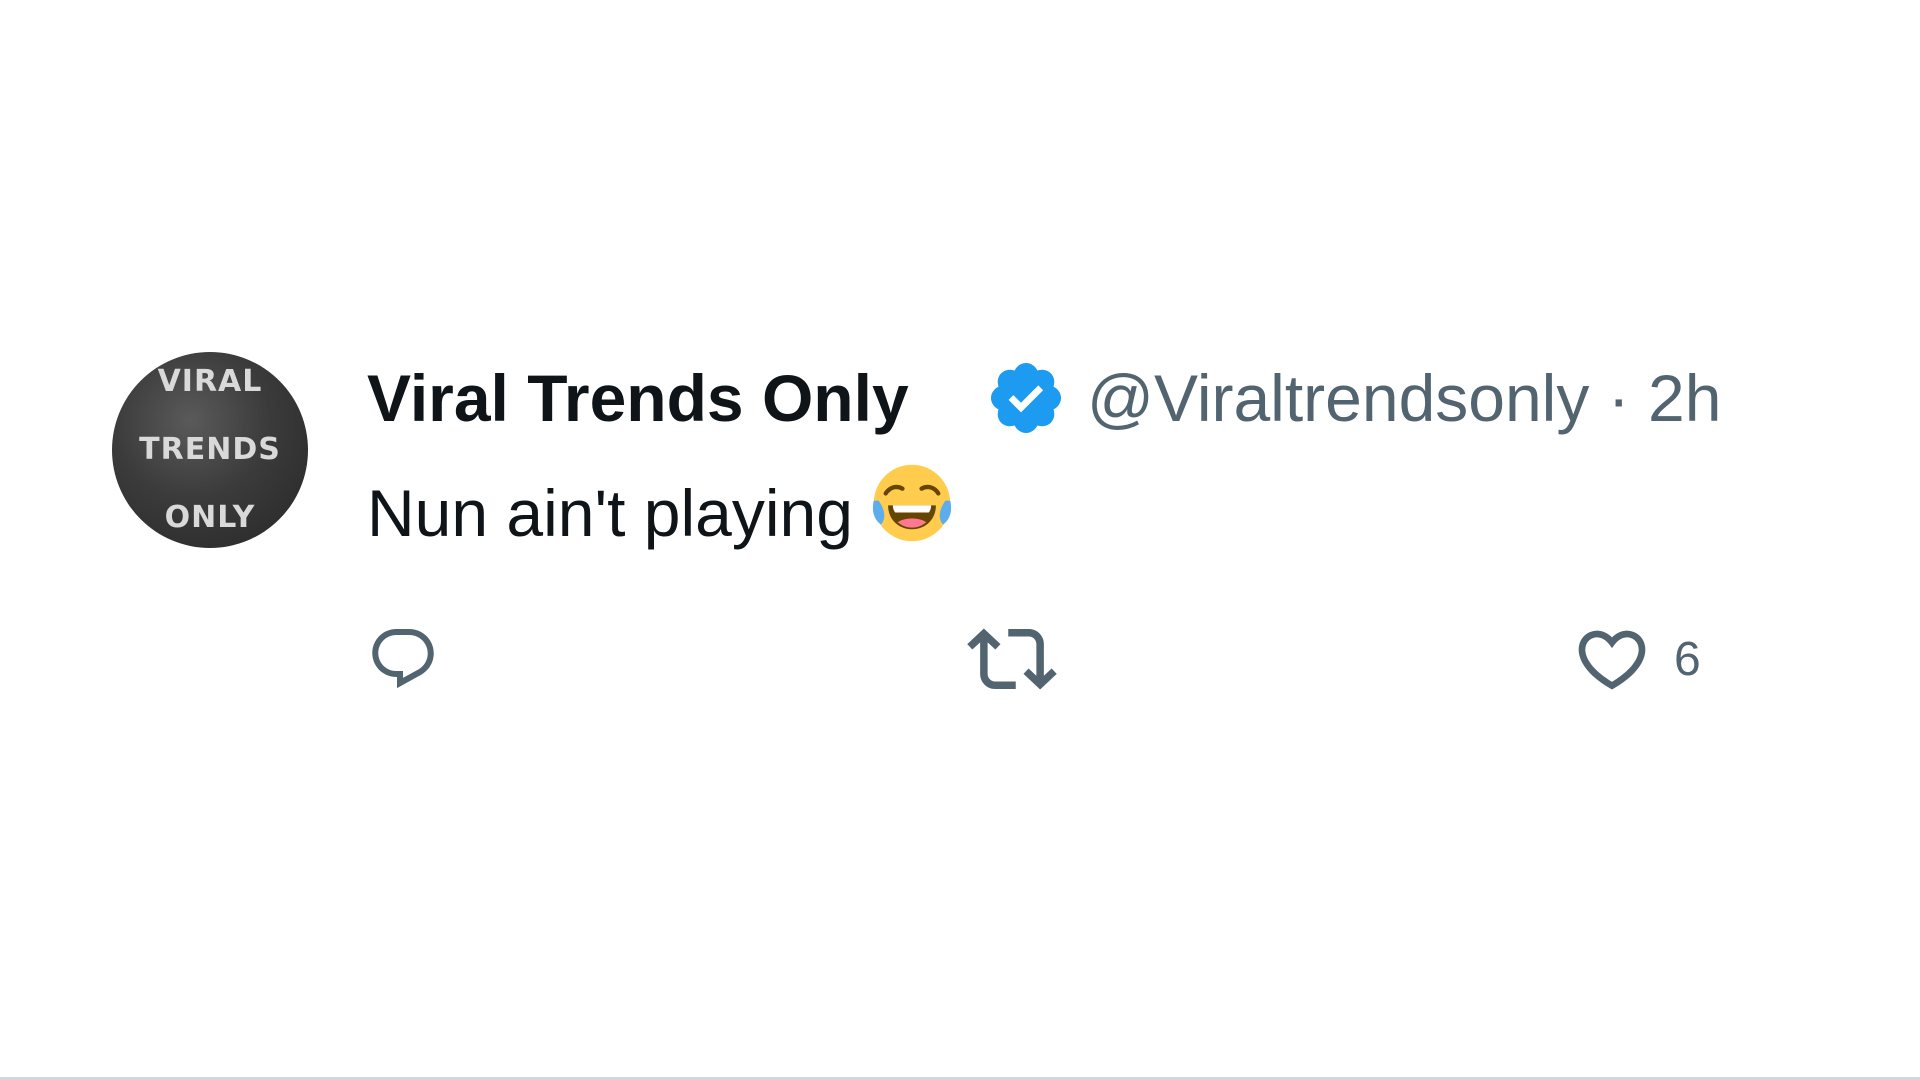 This screenshot has width=1920, height=1080. What do you see at coordinates (1612, 659) in the screenshot?
I see `heart-icon` at bounding box center [1612, 659].